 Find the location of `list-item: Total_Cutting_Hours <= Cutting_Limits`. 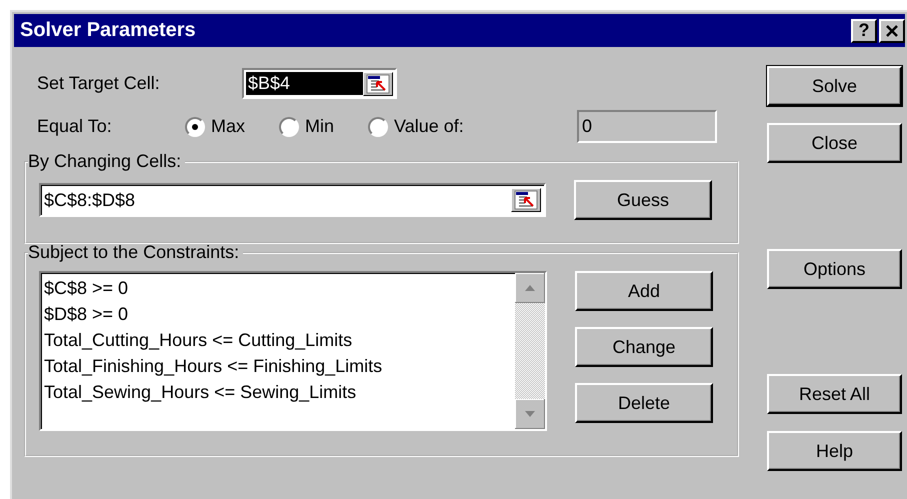

list-item: Total_Cutting_Hours <= Cutting_Limits is located at coordinates (278, 340).